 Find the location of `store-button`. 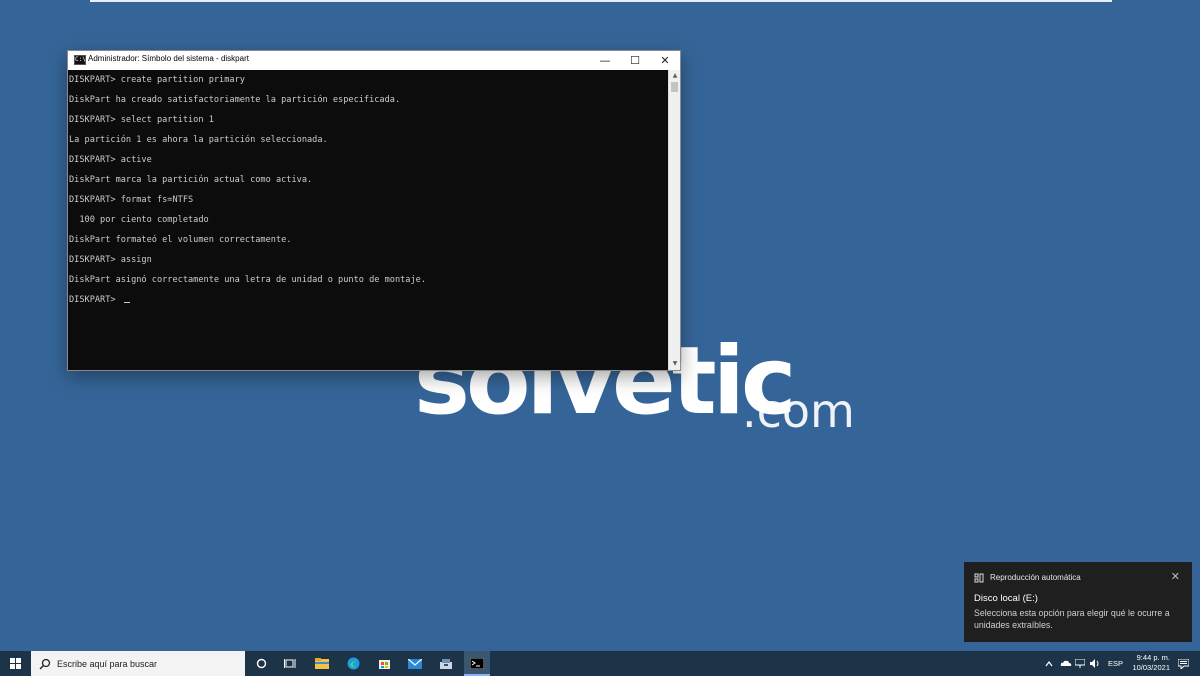

store-button is located at coordinates (384, 663).